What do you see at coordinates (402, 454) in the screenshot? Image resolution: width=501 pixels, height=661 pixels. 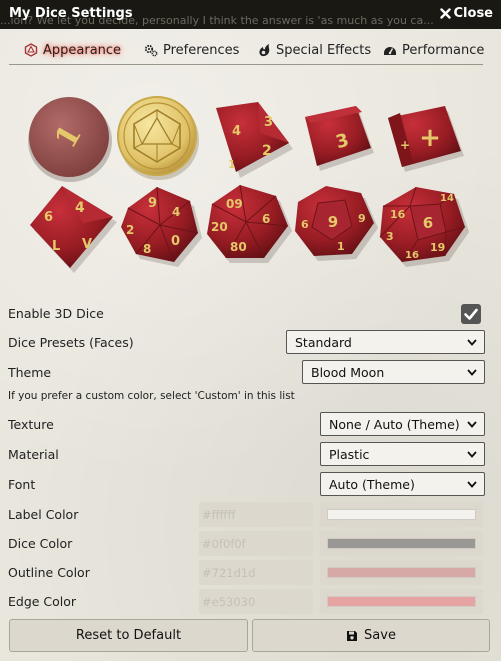 I see `material-select: Plastic` at bounding box center [402, 454].